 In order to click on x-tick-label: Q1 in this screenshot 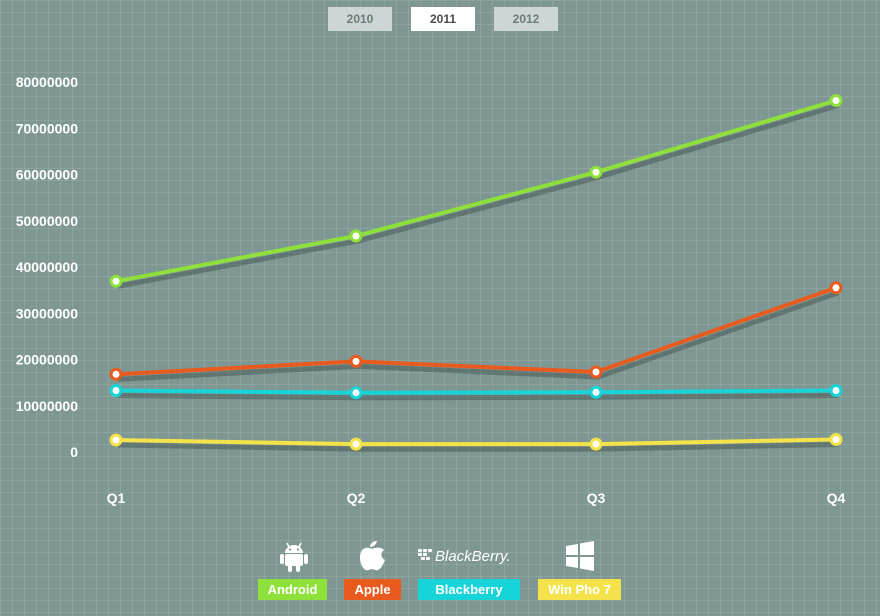, I will do `click(116, 498)`.